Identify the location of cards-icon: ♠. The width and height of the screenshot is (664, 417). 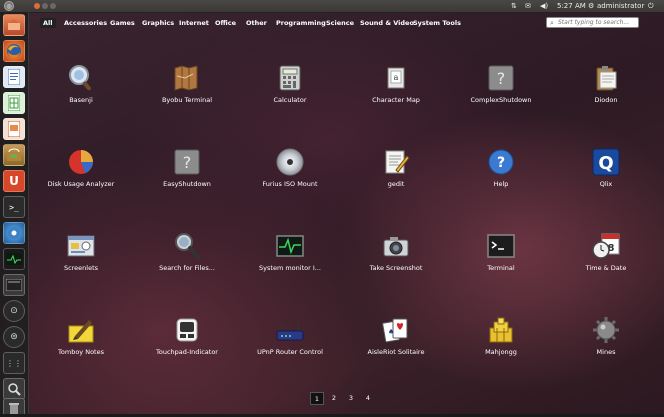
(396, 330).